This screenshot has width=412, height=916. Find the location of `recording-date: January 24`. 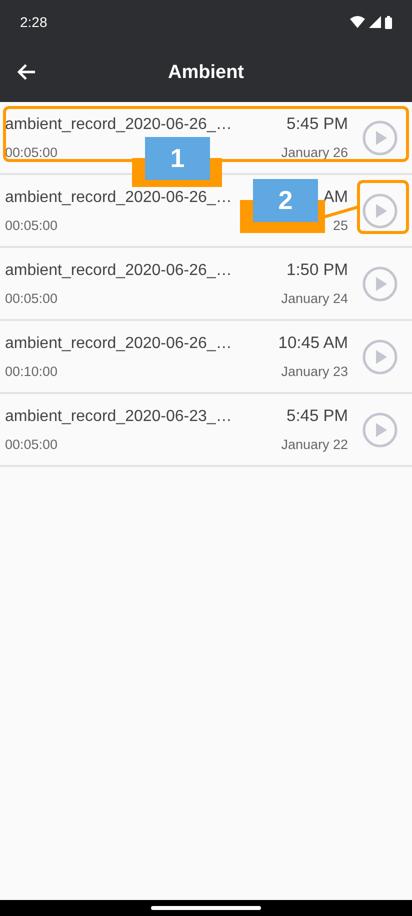

recording-date: January 24 is located at coordinates (314, 299).